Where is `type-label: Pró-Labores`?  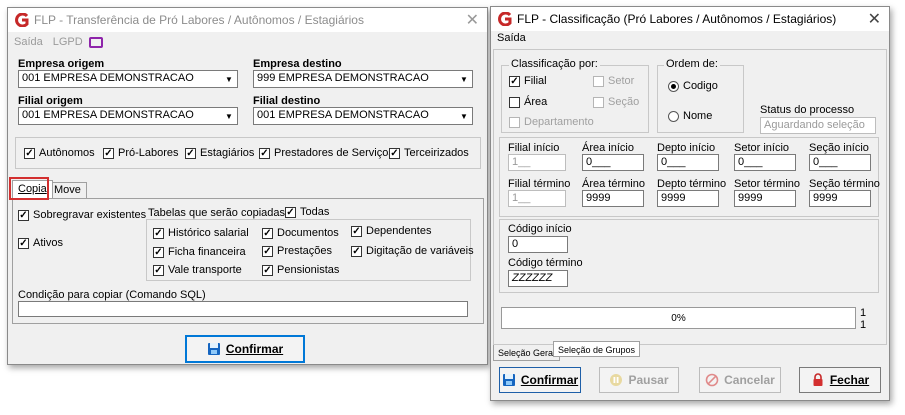 type-label: Pró-Labores is located at coordinates (148, 153).